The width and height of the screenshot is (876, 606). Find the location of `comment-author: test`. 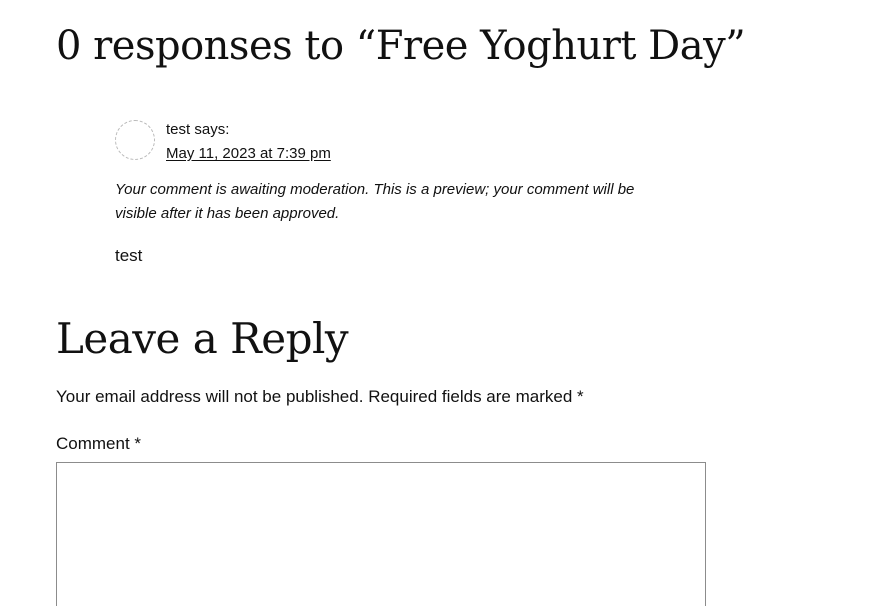

comment-author: test is located at coordinates (178, 129).